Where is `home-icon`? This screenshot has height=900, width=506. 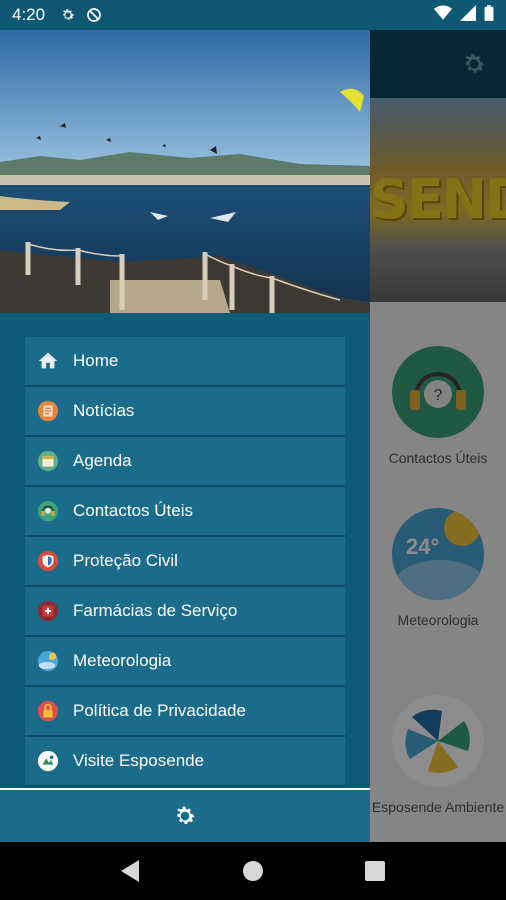
home-icon is located at coordinates (48, 361).